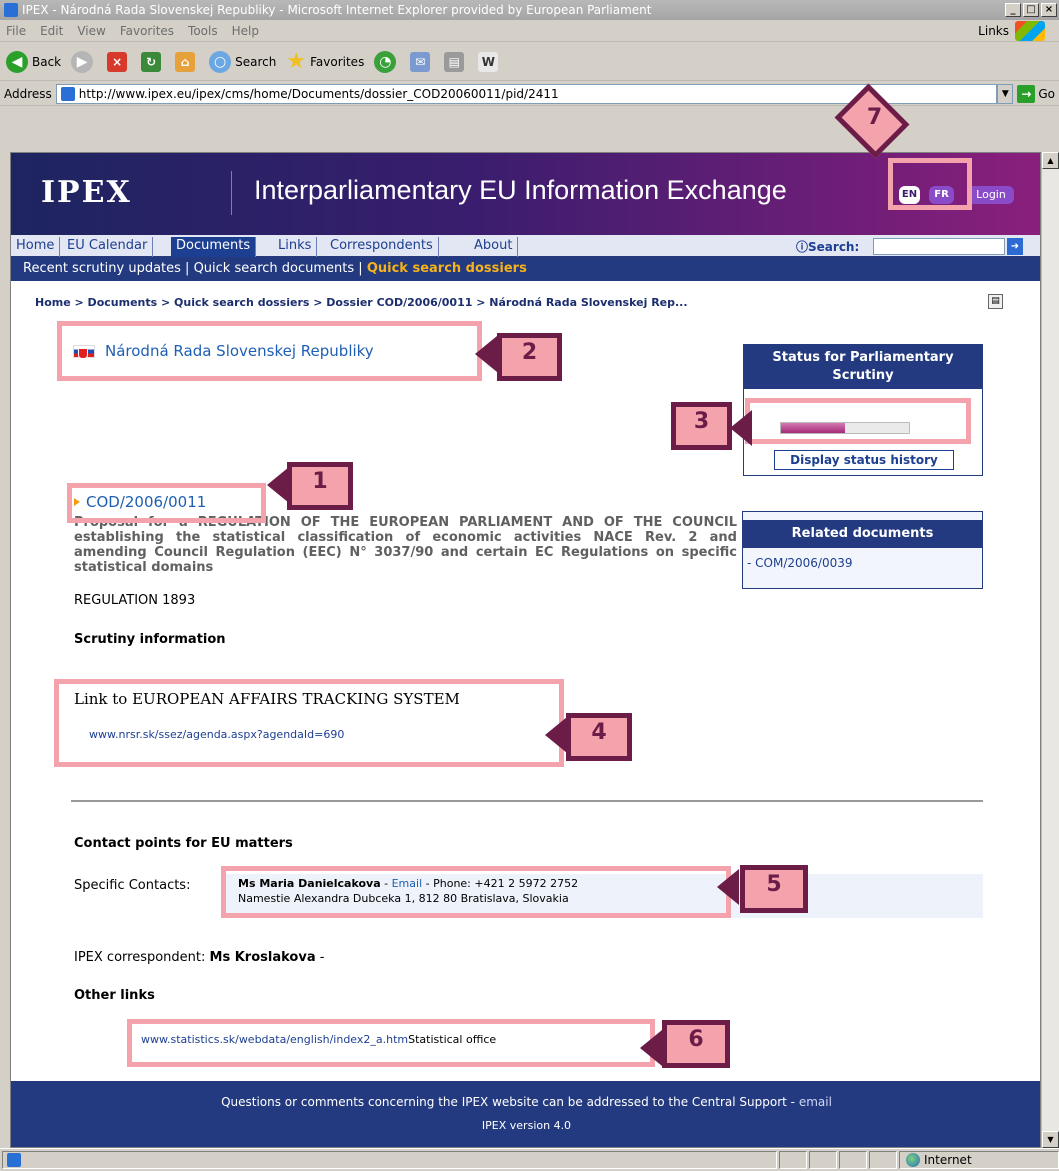 Image resolution: width=1059 pixels, height=1171 pixels. What do you see at coordinates (220, 61) in the screenshot?
I see `magnifier-icon: ○` at bounding box center [220, 61].